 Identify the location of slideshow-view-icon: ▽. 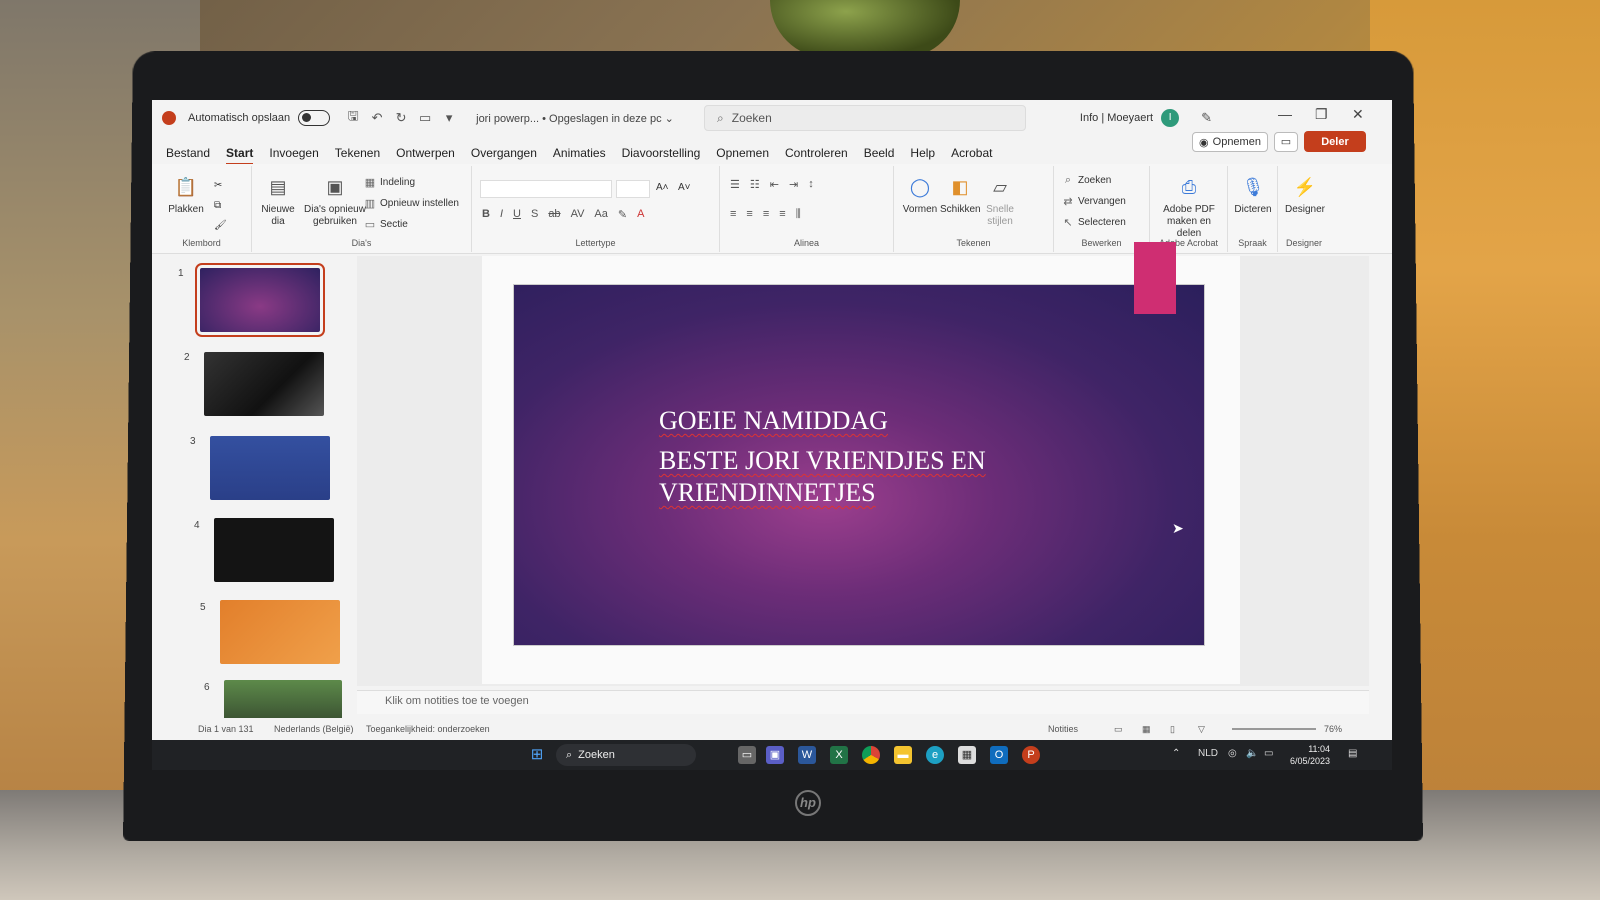
(1201, 729).